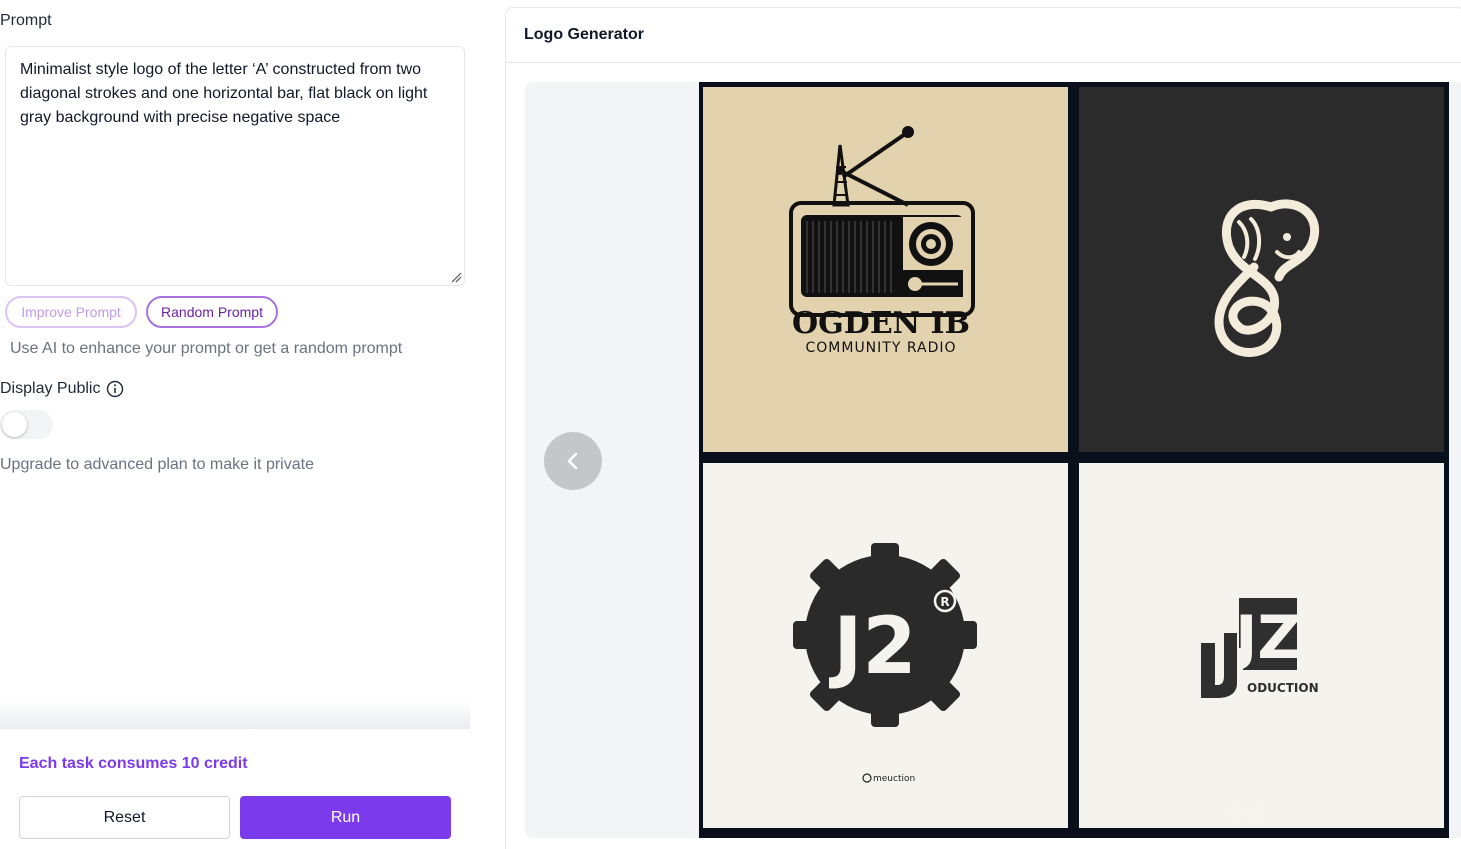 This screenshot has height=849, width=1461. Describe the element at coordinates (1283, 688) in the screenshot. I see `jz-wordmark: ODUCTION` at that location.